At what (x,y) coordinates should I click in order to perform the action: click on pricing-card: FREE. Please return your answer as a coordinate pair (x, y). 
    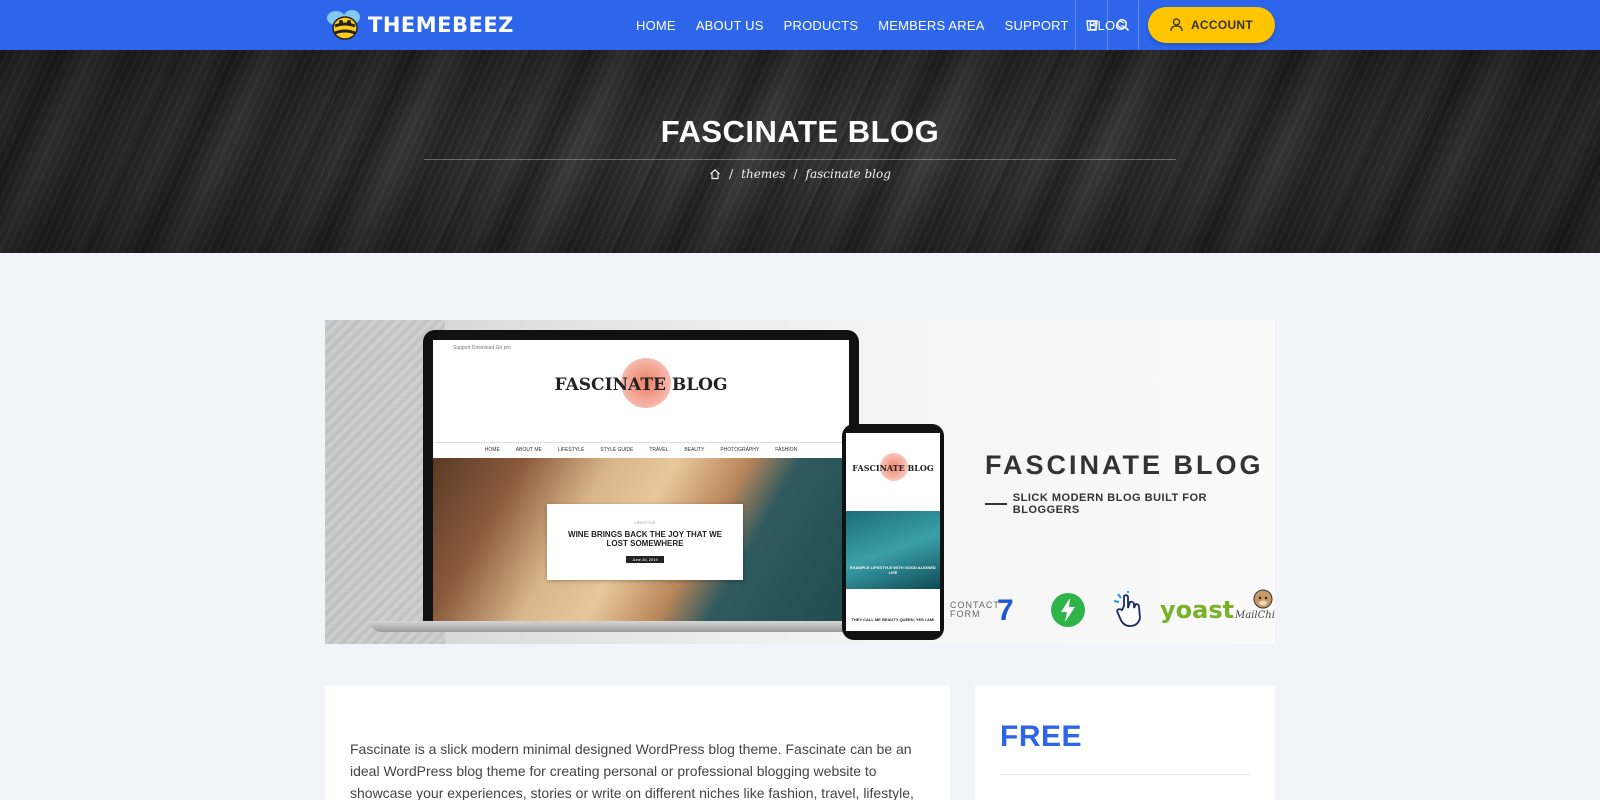
    Looking at the image, I should click on (1125, 743).